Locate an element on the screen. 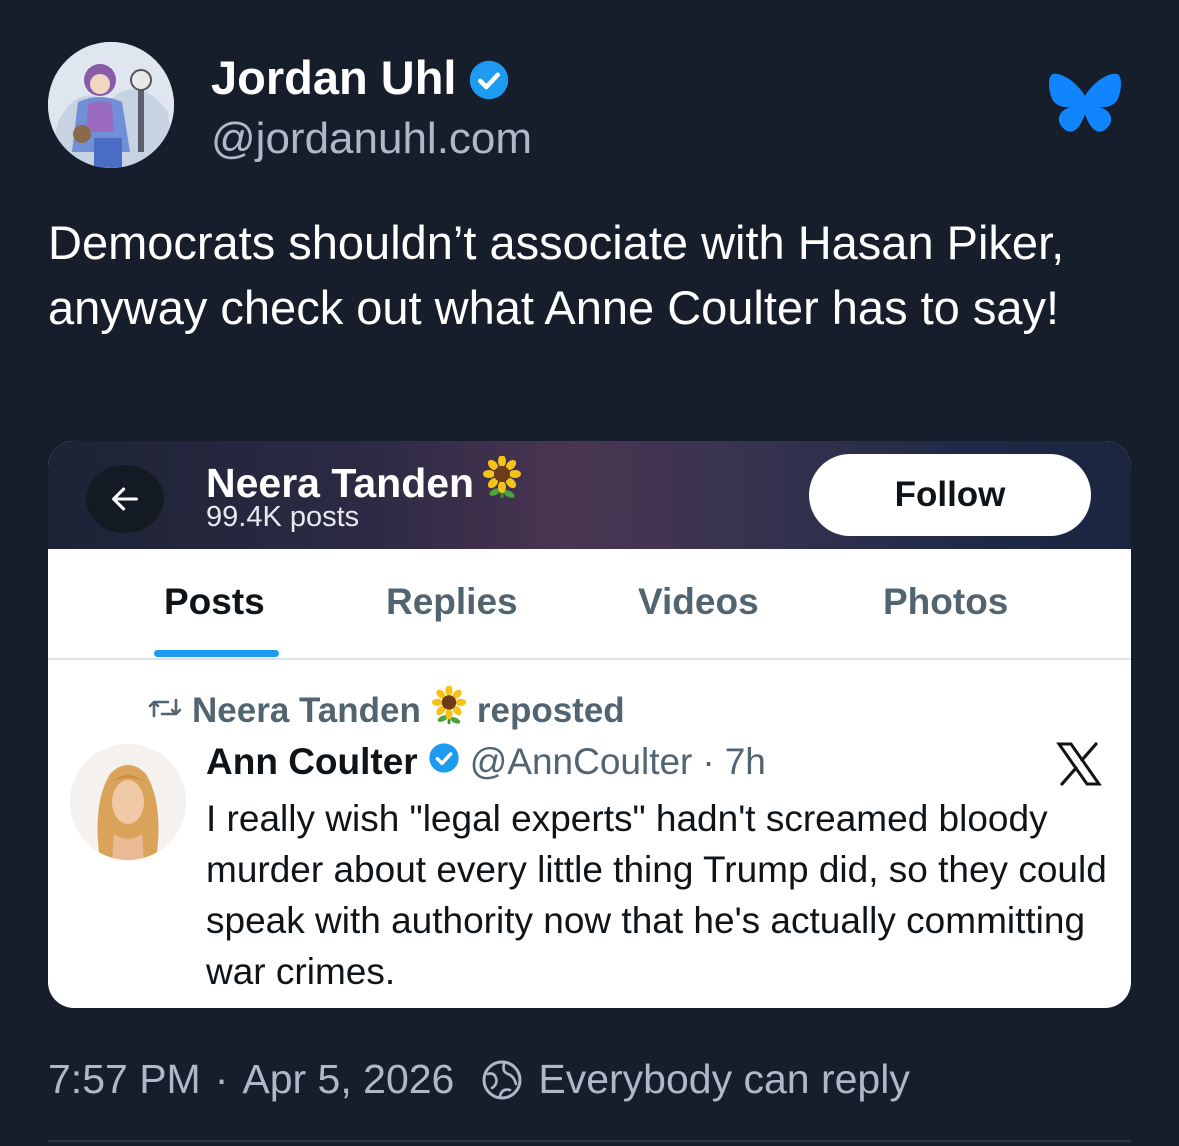  follow-button: Follow is located at coordinates (950, 495).